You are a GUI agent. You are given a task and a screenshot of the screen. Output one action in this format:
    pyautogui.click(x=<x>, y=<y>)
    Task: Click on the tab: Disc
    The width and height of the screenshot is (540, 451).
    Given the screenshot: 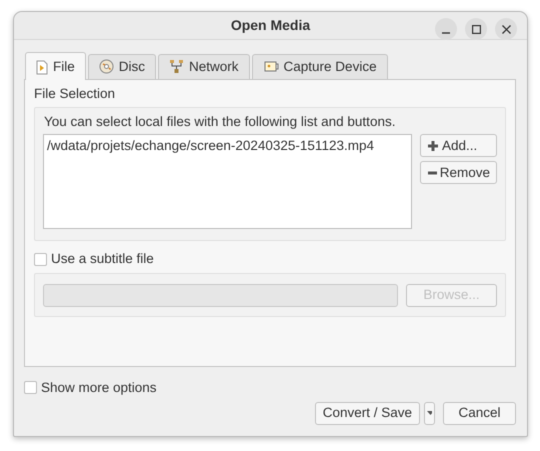 What is the action you would take?
    pyautogui.click(x=122, y=66)
    